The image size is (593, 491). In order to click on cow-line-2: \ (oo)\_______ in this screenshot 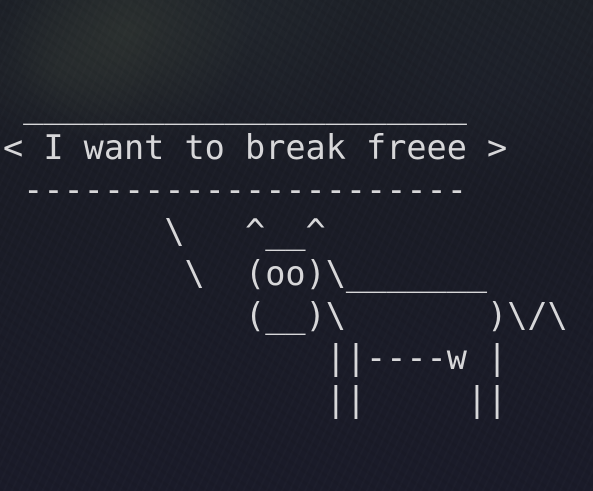, I will do `click(245, 273)`.